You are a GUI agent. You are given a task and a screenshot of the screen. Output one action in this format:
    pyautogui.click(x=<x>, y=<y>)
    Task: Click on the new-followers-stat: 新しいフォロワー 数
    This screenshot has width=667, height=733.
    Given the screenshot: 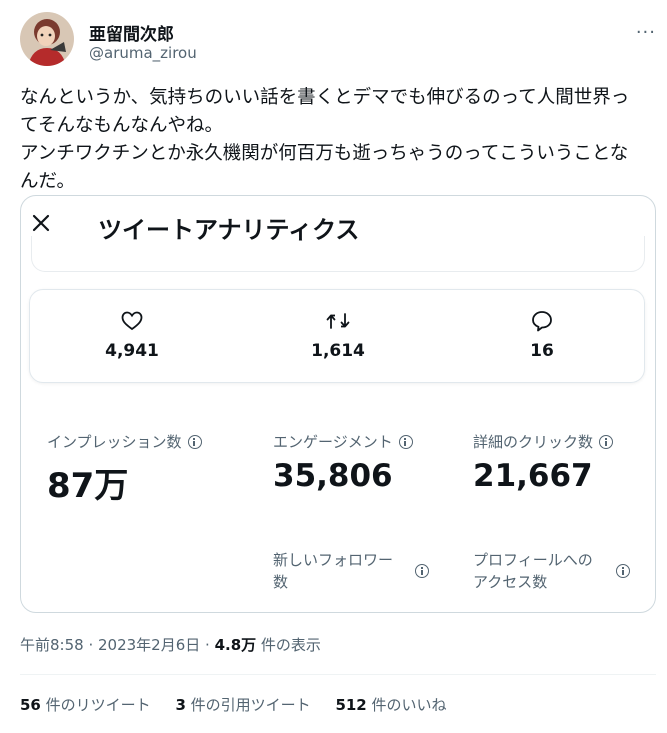 What is the action you would take?
    pyautogui.click(x=353, y=571)
    